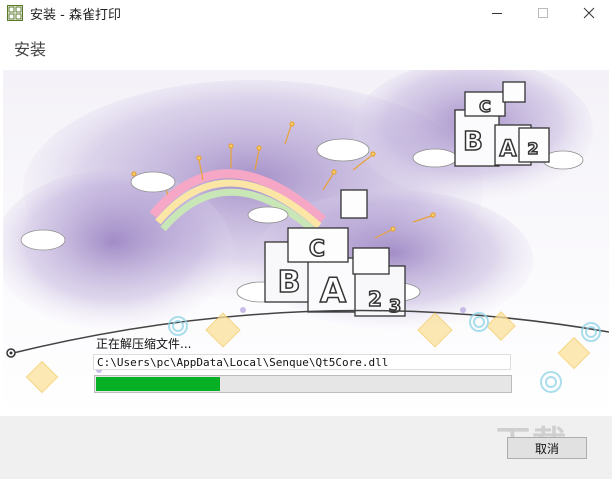 This screenshot has width=612, height=479. I want to click on block-letter-3: 3, so click(395, 306).